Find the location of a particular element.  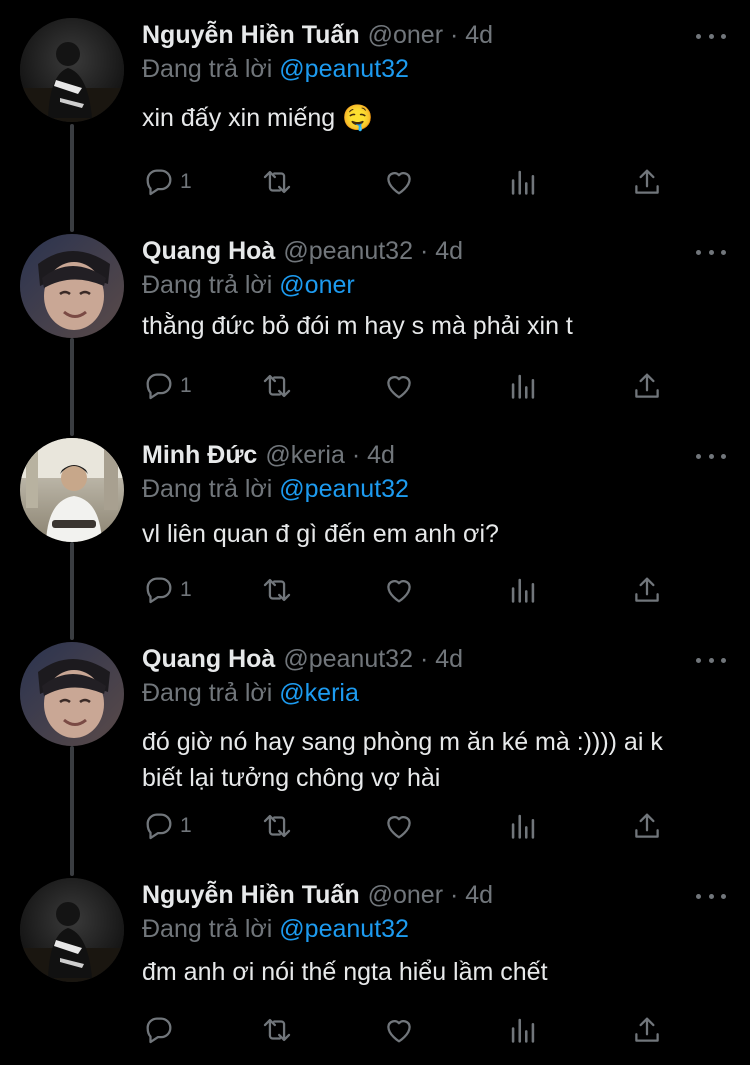

avatar-photo-smiling-boy is located at coordinates (72, 694).